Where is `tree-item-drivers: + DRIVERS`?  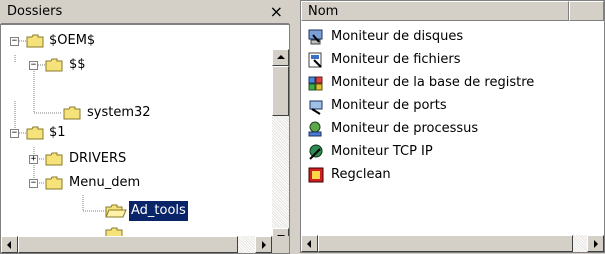
tree-item-drivers: + DRIVERS is located at coordinates (126, 159).